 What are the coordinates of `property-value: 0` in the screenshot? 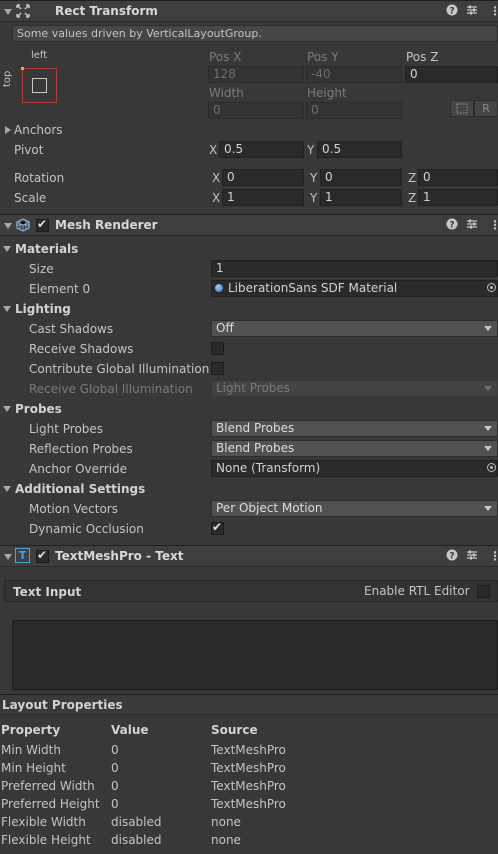 It's located at (115, 768).